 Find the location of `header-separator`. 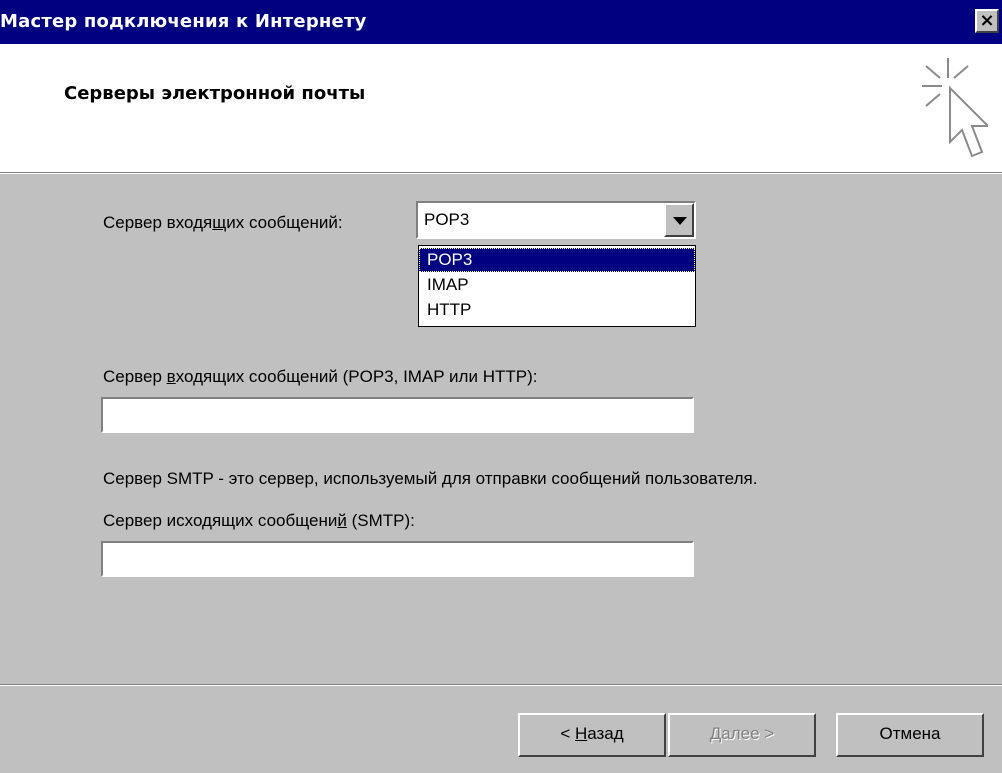

header-separator is located at coordinates (501, 173).